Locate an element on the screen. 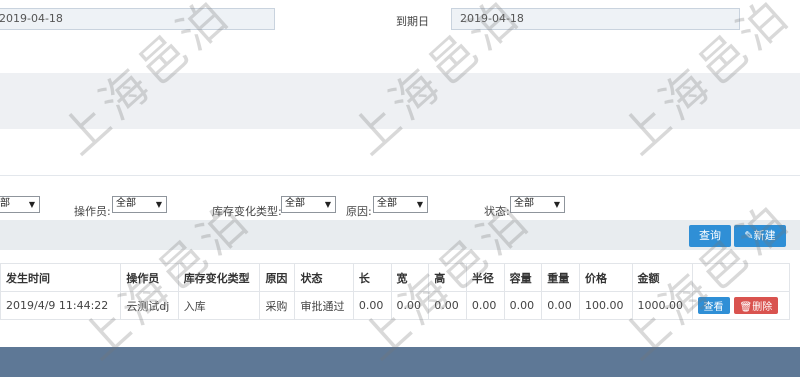 This screenshot has width=800, height=377. start-date-value: 2019-04-18 is located at coordinates (31, 18).